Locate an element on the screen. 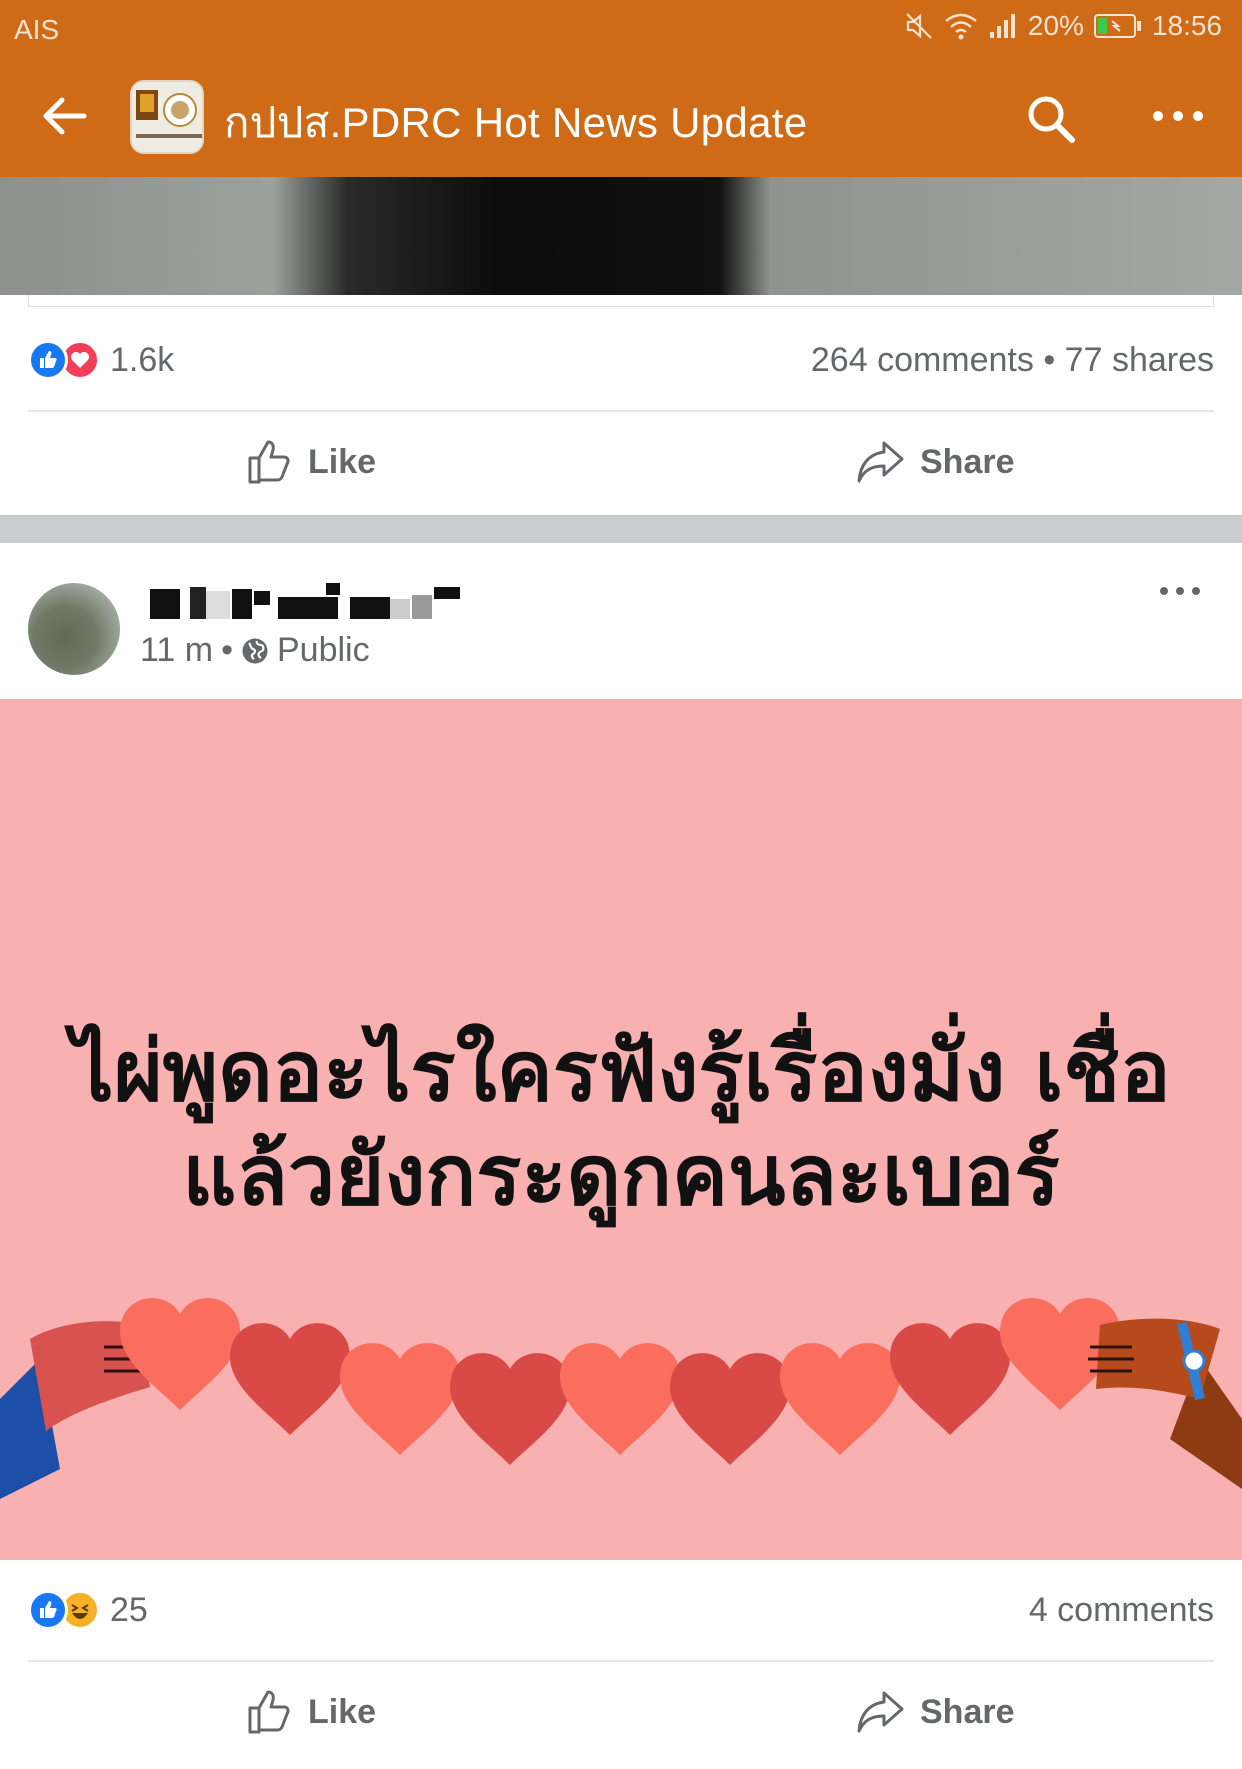 This screenshot has height=1769, width=1242. post-time: 11 m is located at coordinates (176, 650).